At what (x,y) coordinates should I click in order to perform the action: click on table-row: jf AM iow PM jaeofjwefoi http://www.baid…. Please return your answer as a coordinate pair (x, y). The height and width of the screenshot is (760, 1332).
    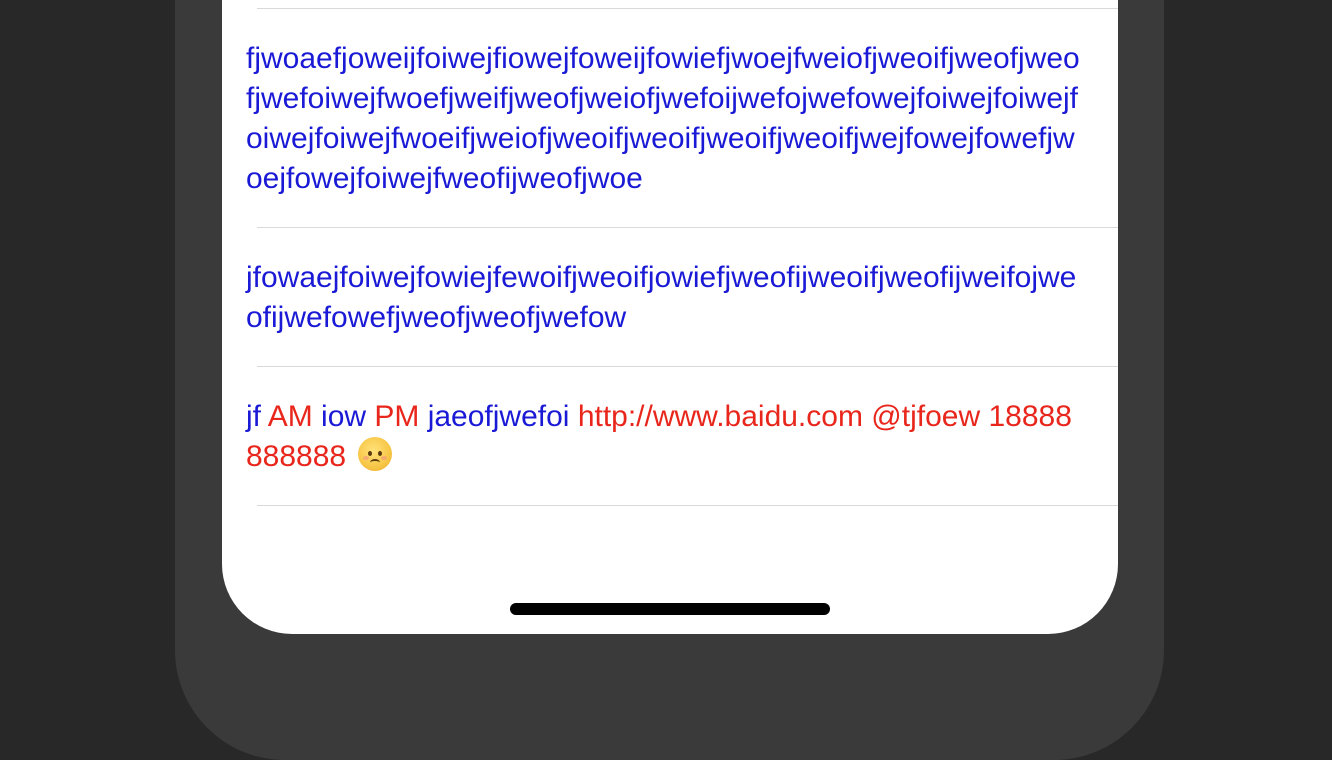
    Looking at the image, I should click on (670, 436).